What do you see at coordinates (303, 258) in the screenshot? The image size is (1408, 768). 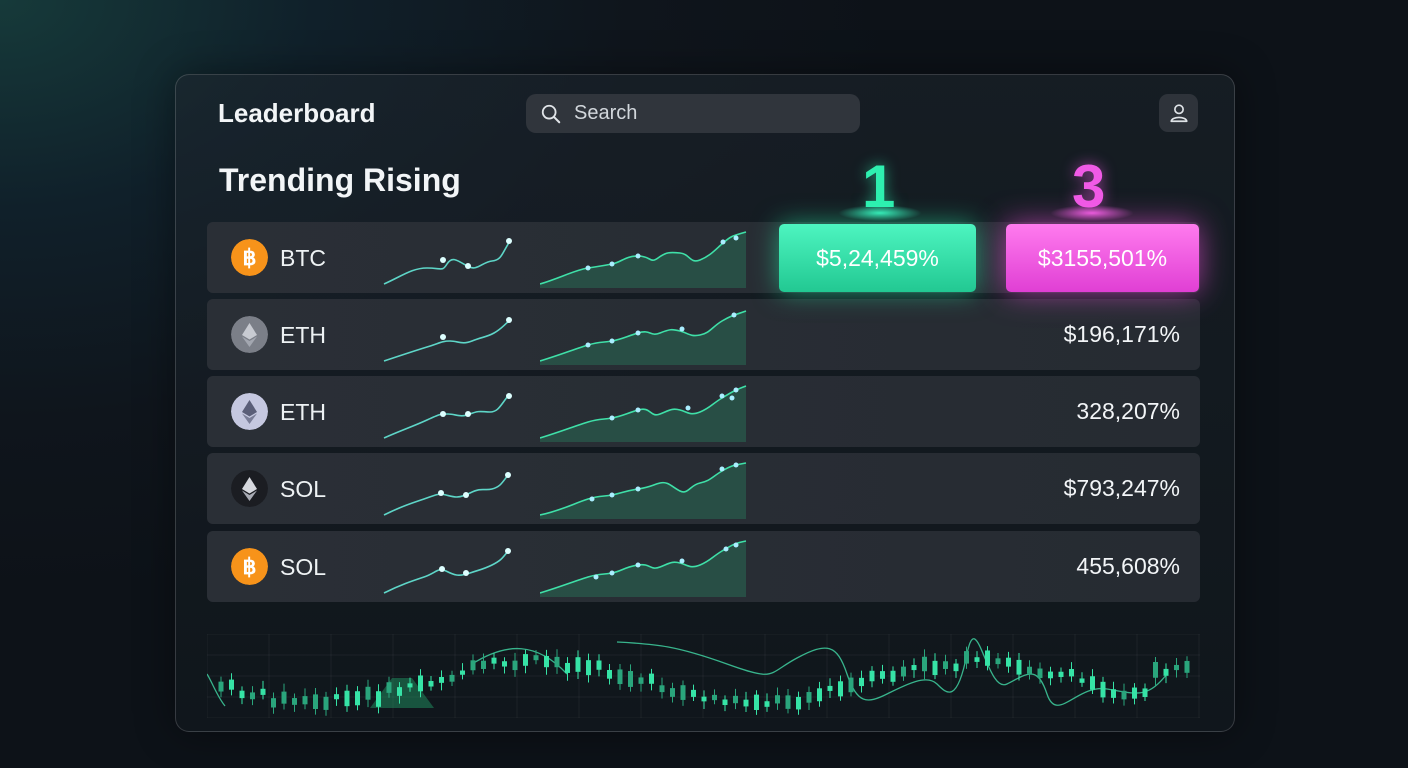 I see `coin-symbol: BTC` at bounding box center [303, 258].